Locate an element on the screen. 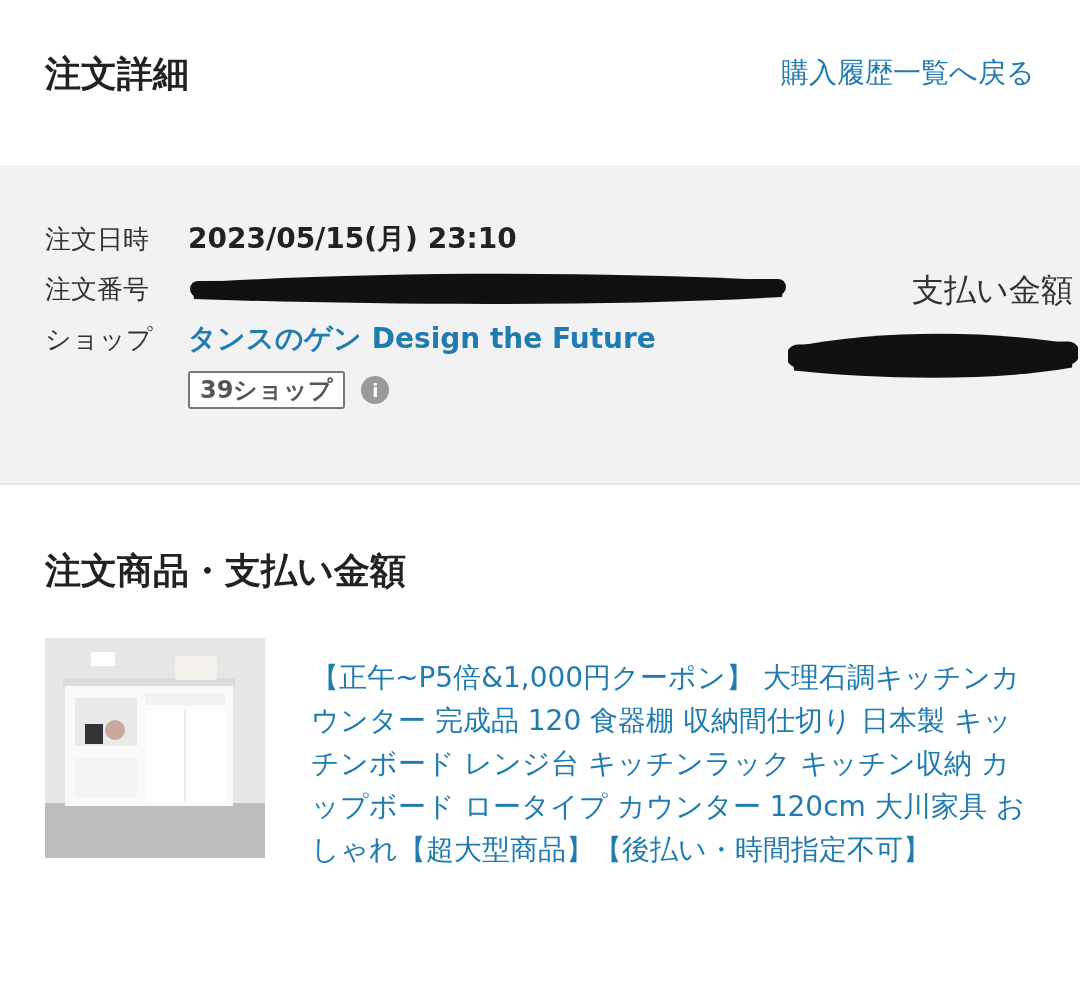 The width and height of the screenshot is (1080, 1001). info-label: ショップ is located at coordinates (99, 339).